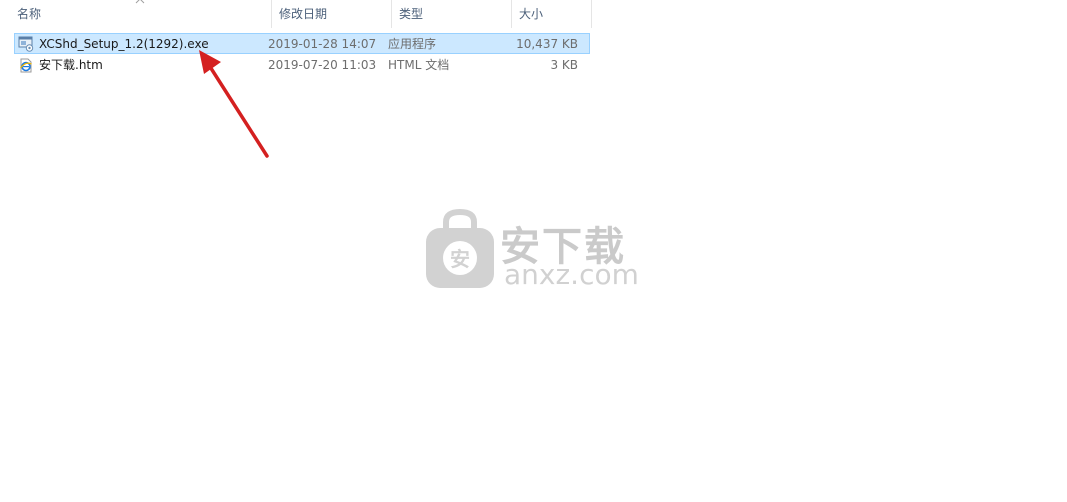 The height and width of the screenshot is (502, 1067). What do you see at coordinates (303, 14) in the screenshot?
I see `column-header-date-label: 修改日期` at bounding box center [303, 14].